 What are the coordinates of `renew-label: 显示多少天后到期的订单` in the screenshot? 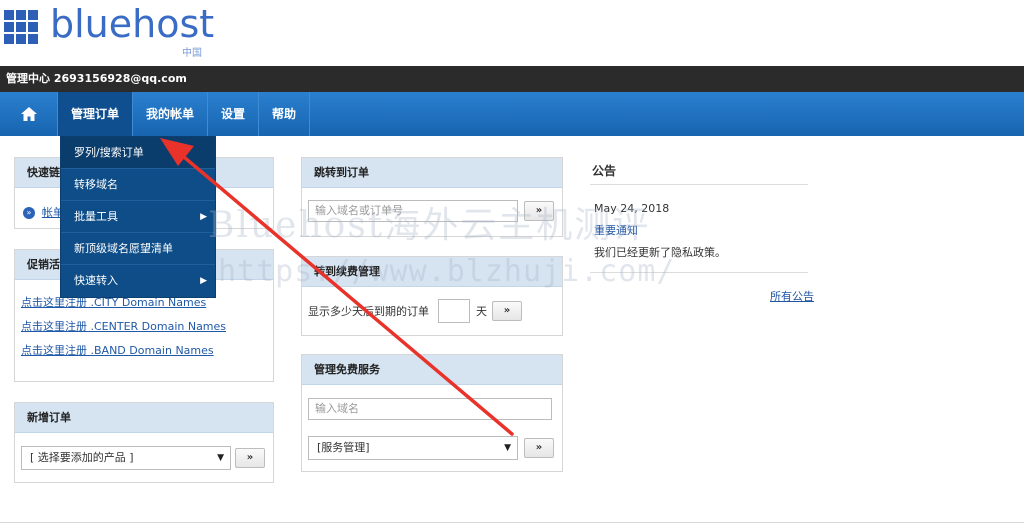 It's located at (368, 311).